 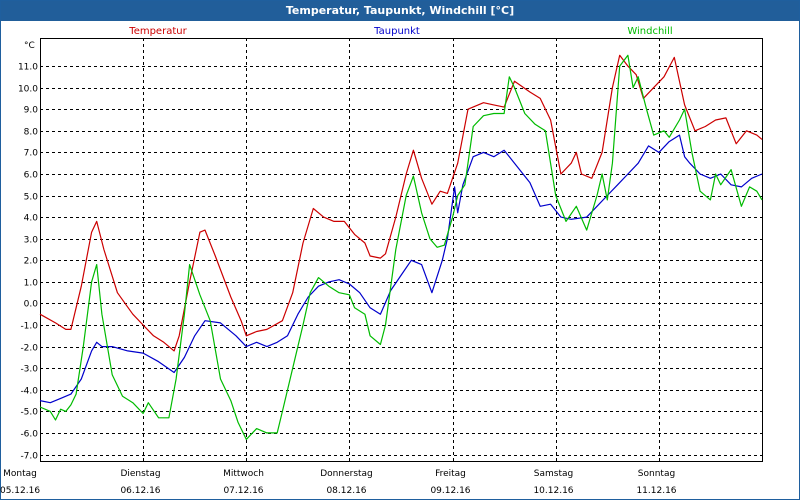 I want to click on x-tick-day-label: Sonntag, so click(x=656, y=474).